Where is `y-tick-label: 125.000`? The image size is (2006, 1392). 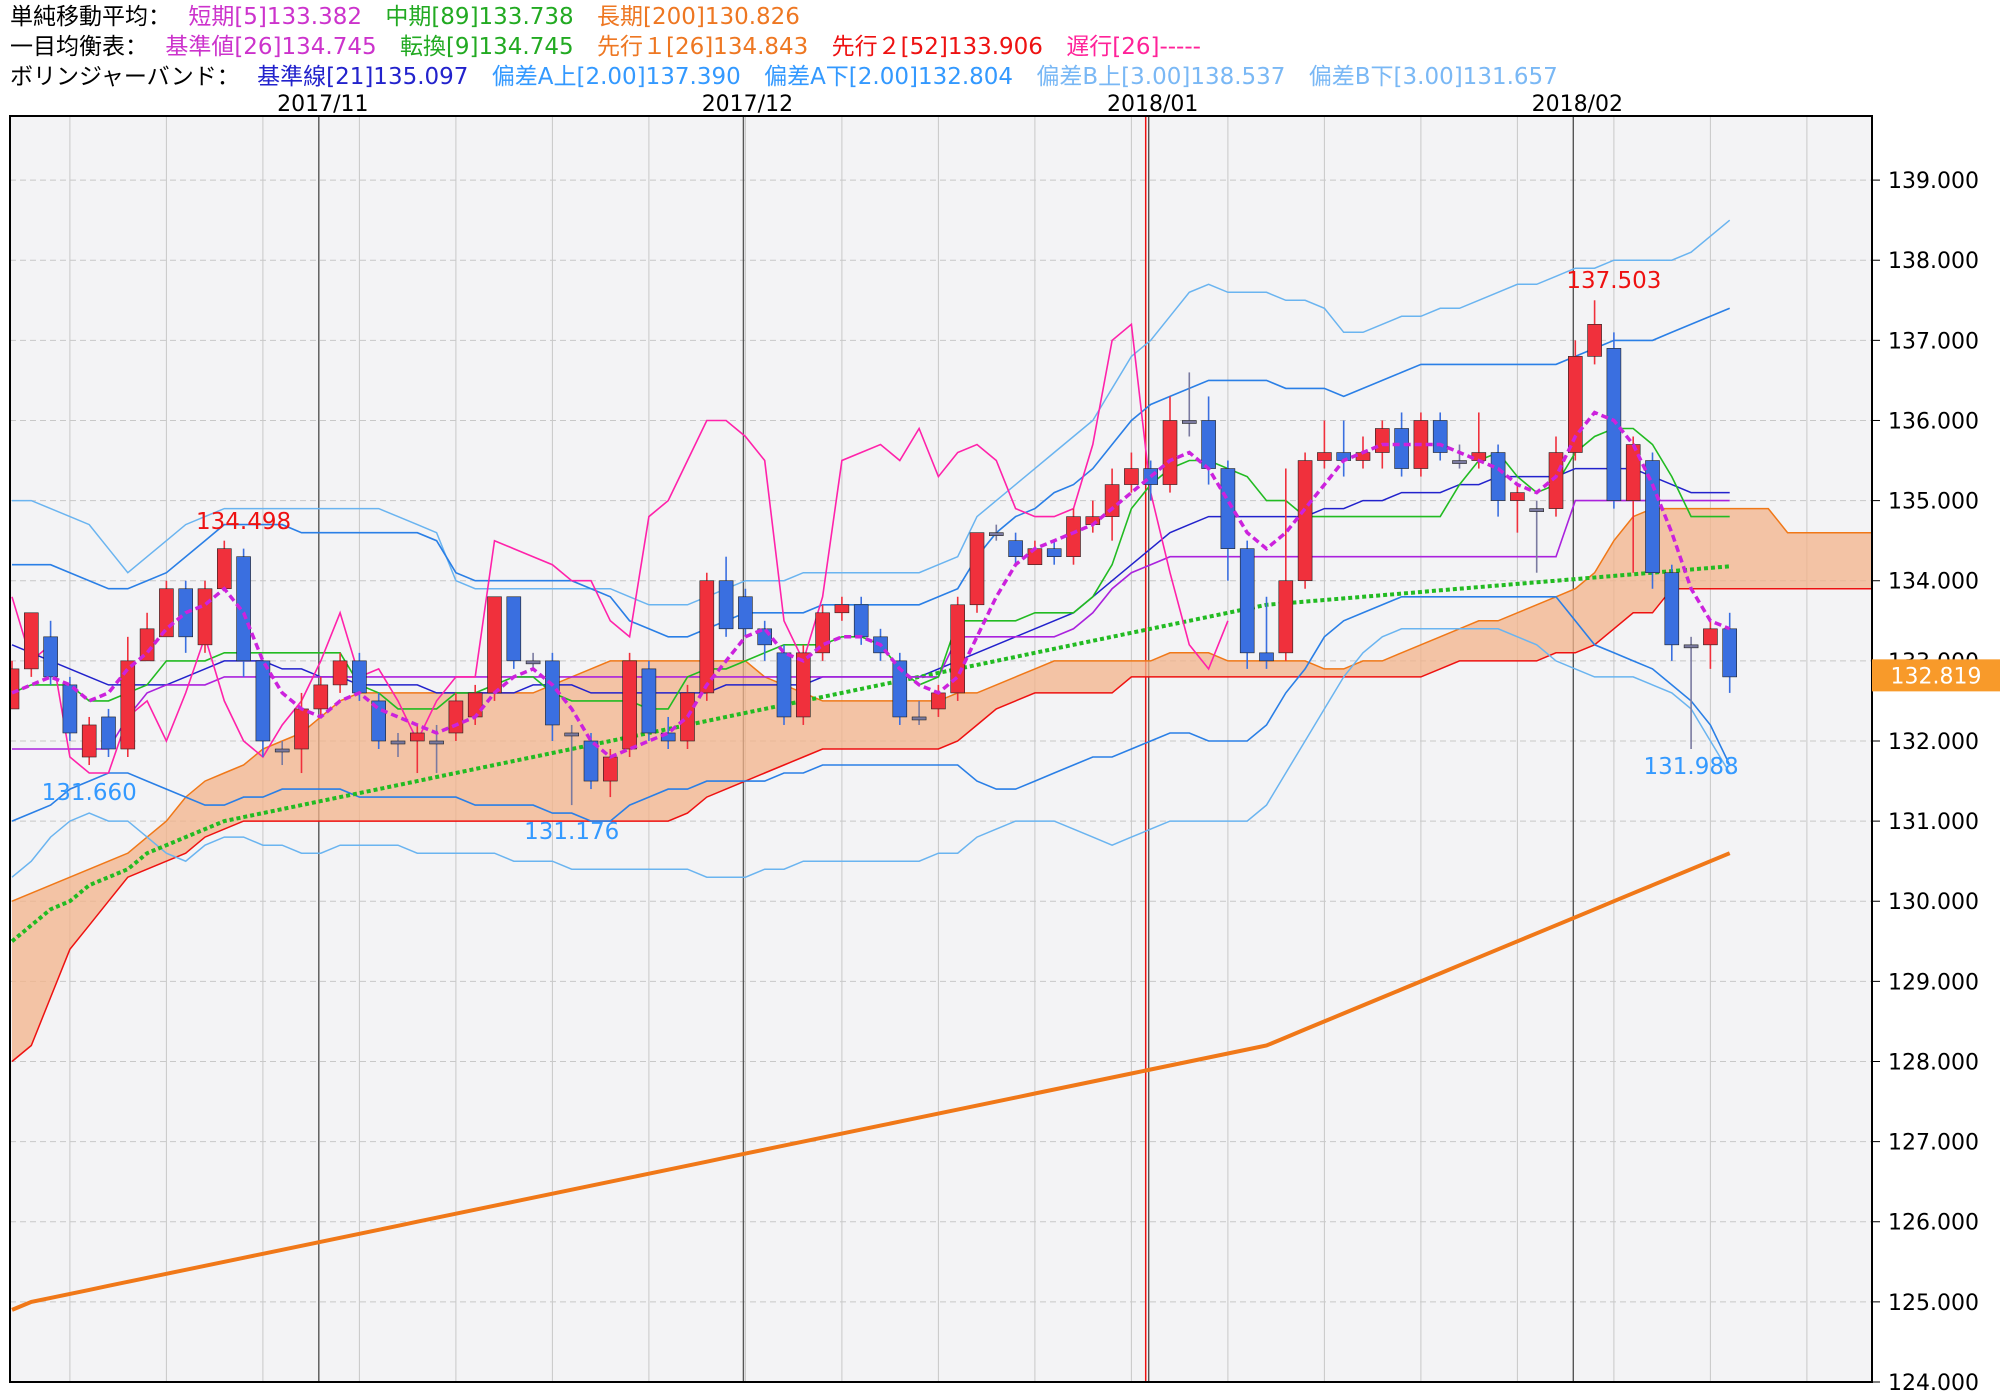
y-tick-label: 125.000 is located at coordinates (1933, 1303).